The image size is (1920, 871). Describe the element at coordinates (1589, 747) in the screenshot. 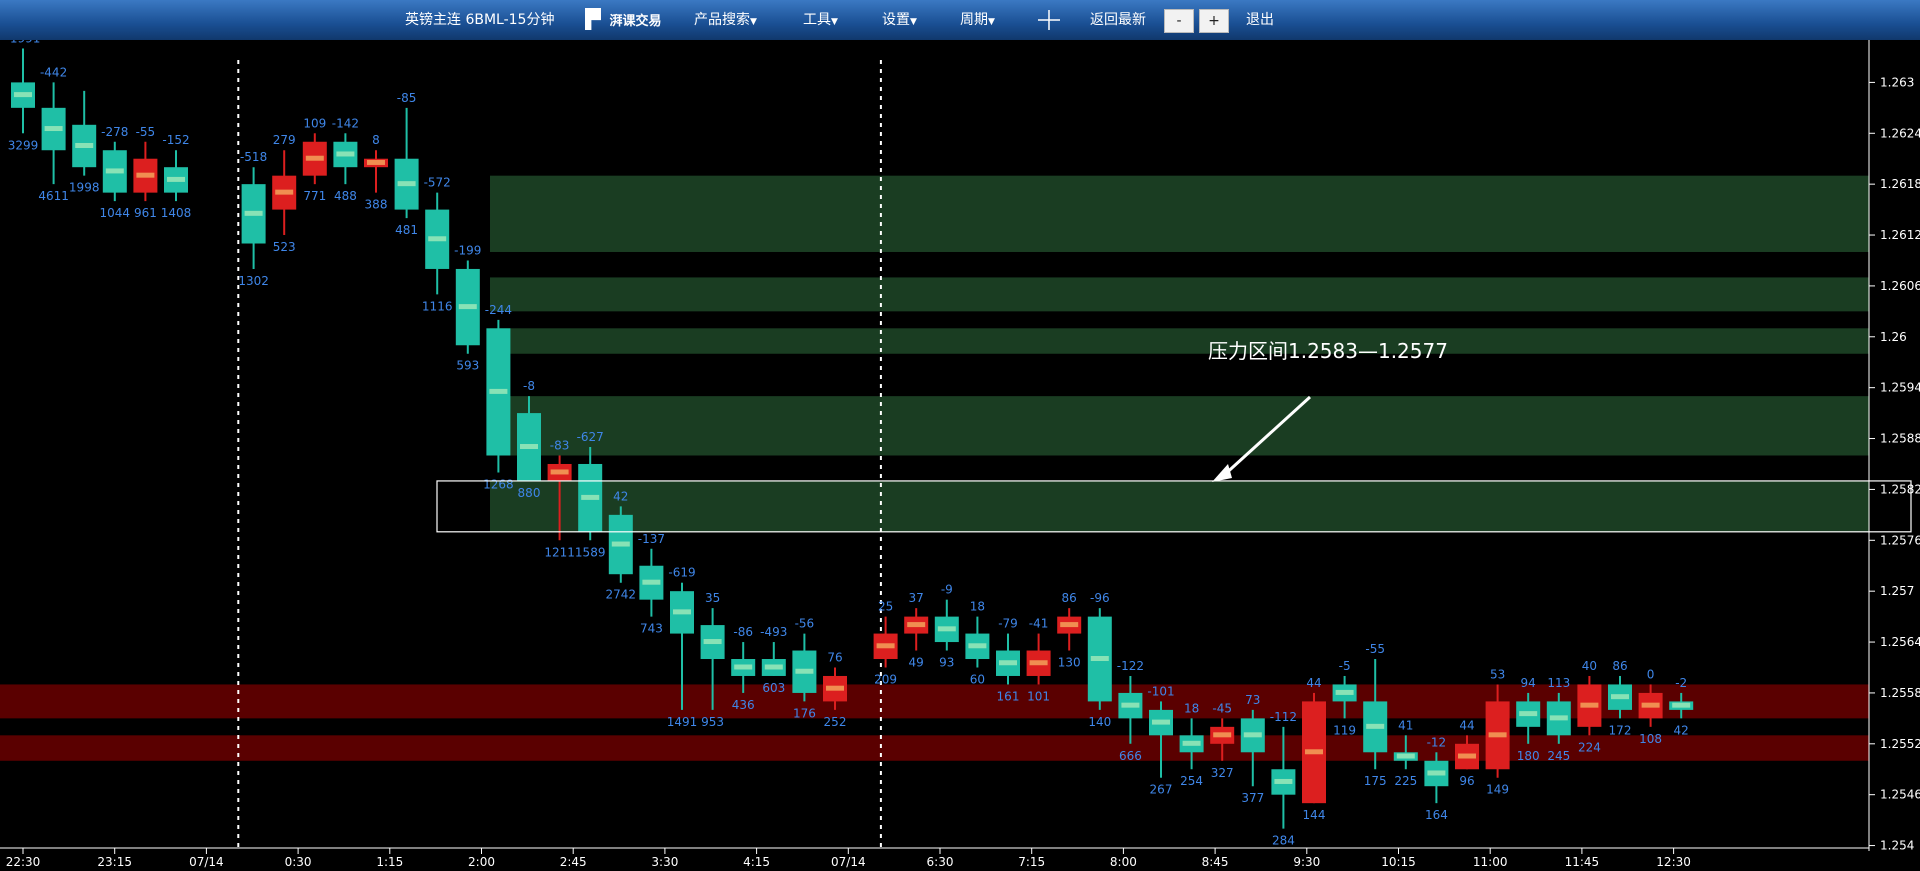

I see `candle-volume-label: 224` at that location.